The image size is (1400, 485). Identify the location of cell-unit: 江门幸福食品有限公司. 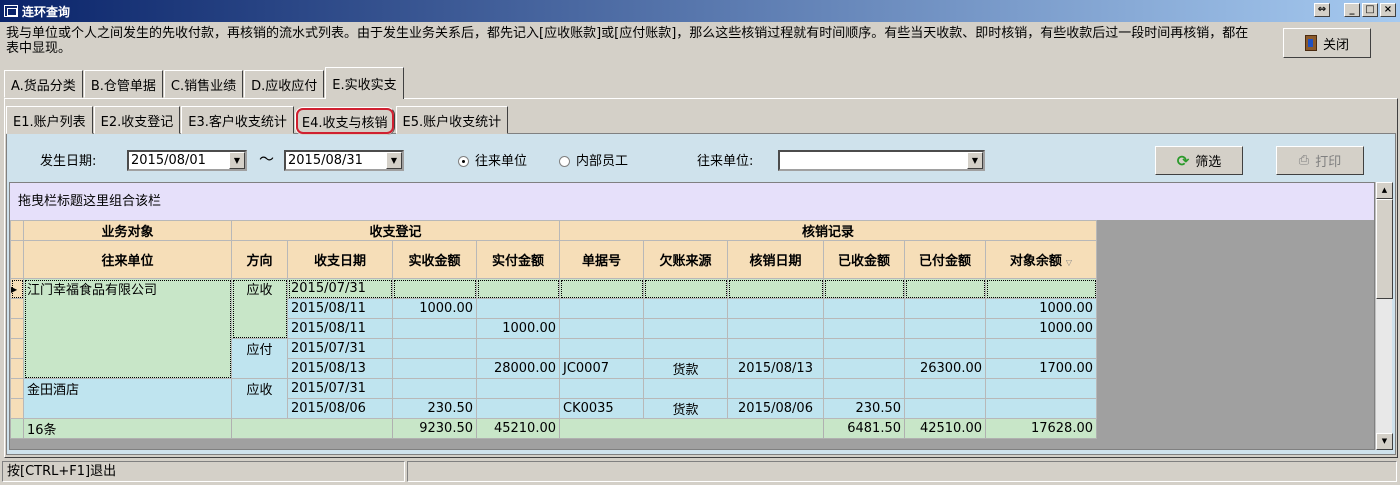
(127, 328).